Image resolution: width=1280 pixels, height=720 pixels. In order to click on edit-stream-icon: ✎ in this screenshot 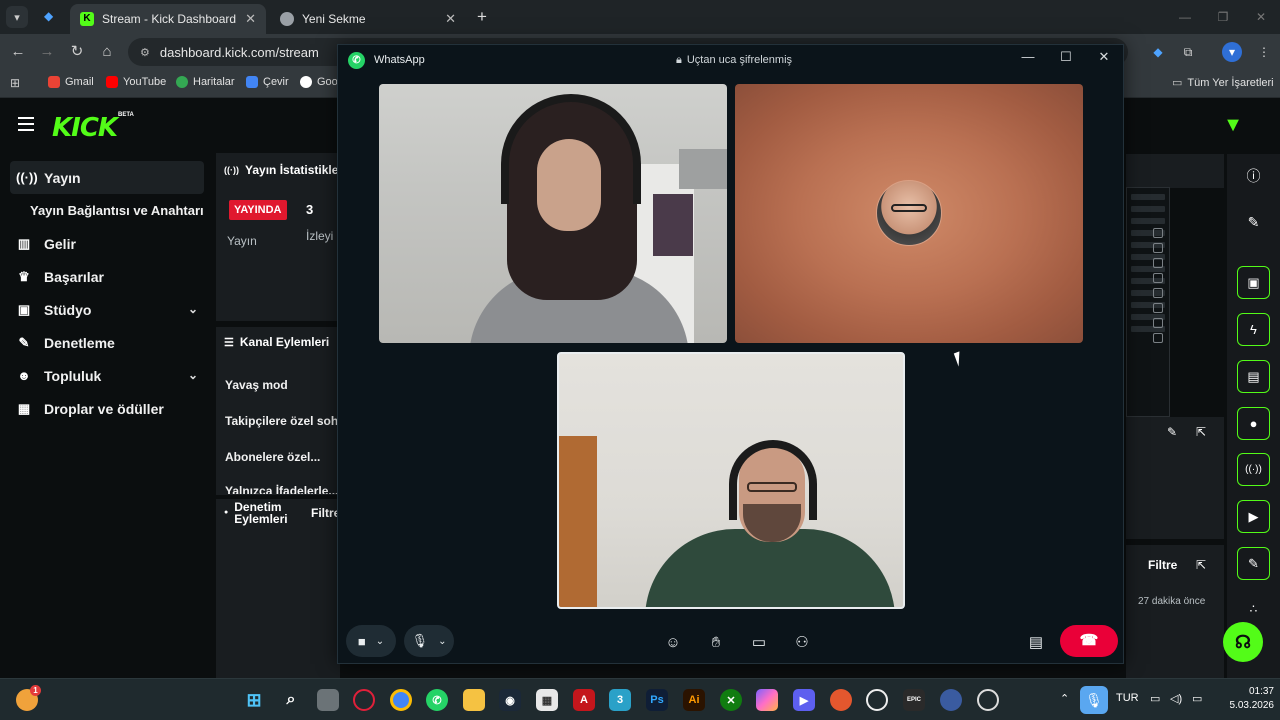, I will do `click(1253, 222)`.